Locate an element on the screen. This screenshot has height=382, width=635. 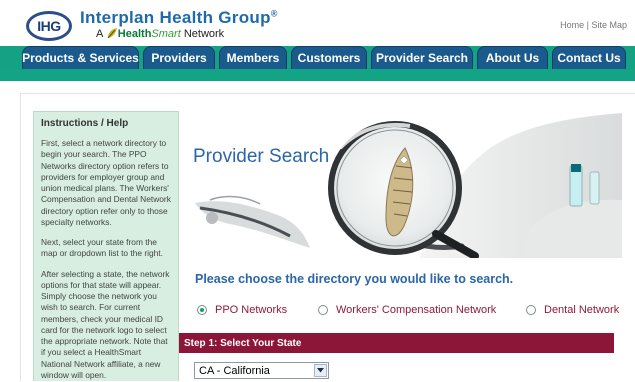
leaf-icon is located at coordinates (112, 33).